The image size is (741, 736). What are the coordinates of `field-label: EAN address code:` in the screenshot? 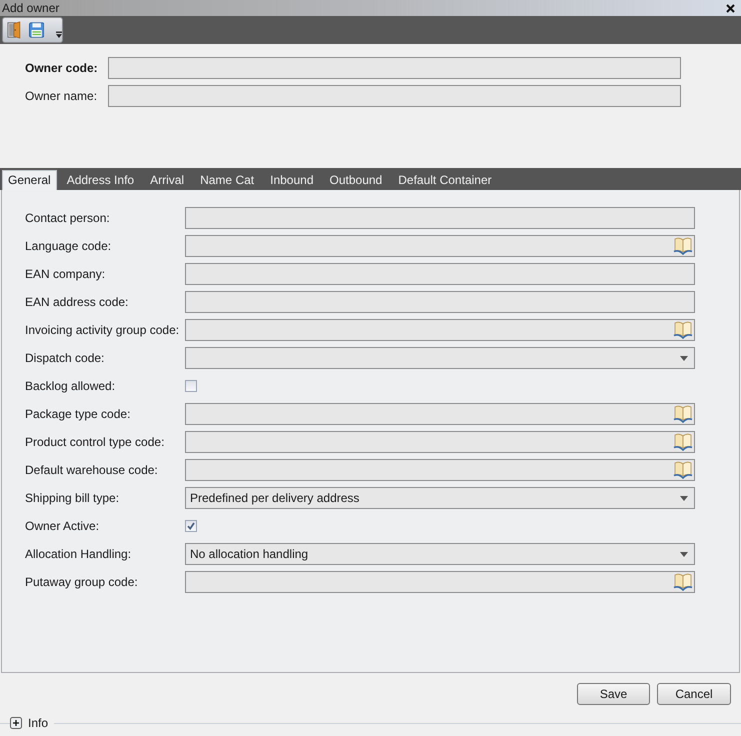 It's located at (77, 302).